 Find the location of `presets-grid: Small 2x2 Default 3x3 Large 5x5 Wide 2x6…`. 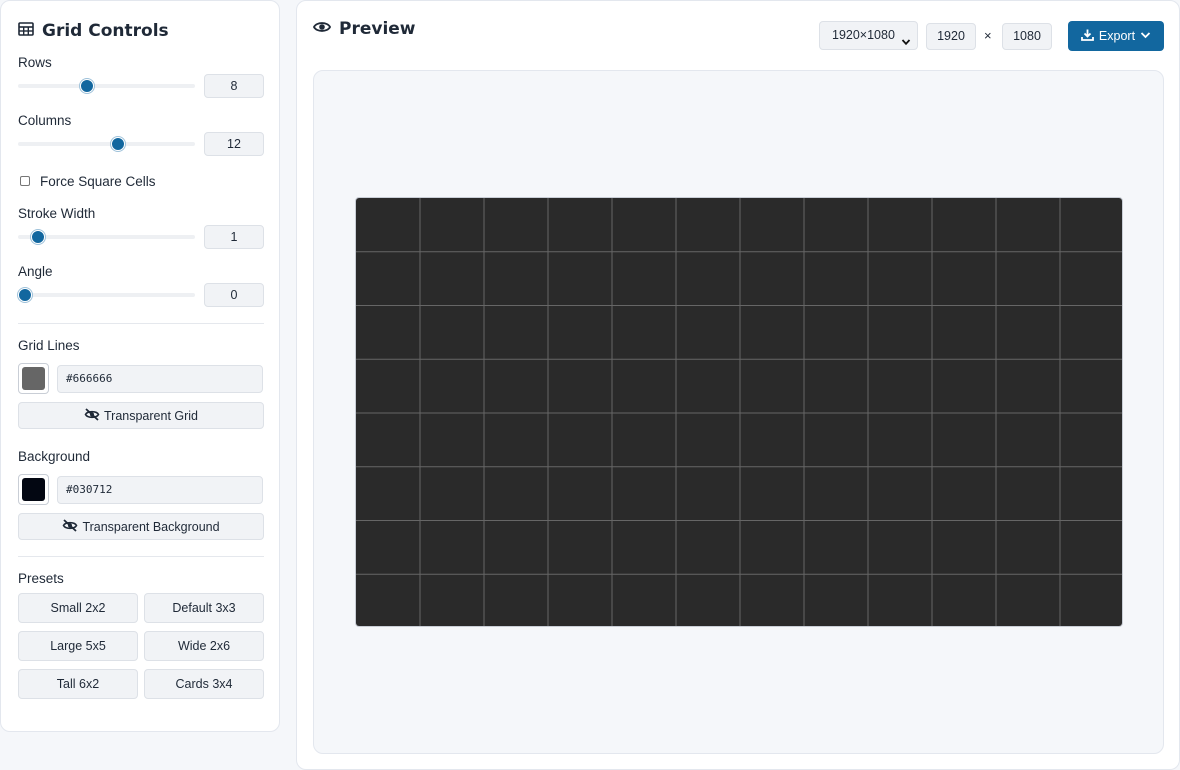

presets-grid: Small 2x2 Default 3x3 Large 5x5 Wide 2x6… is located at coordinates (141, 646).